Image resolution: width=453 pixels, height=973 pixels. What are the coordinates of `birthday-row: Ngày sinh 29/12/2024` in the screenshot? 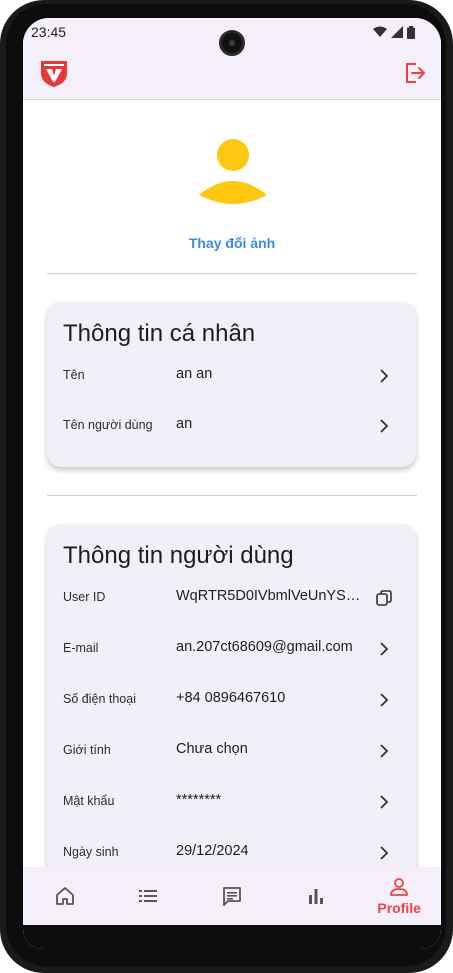 It's located at (231, 853).